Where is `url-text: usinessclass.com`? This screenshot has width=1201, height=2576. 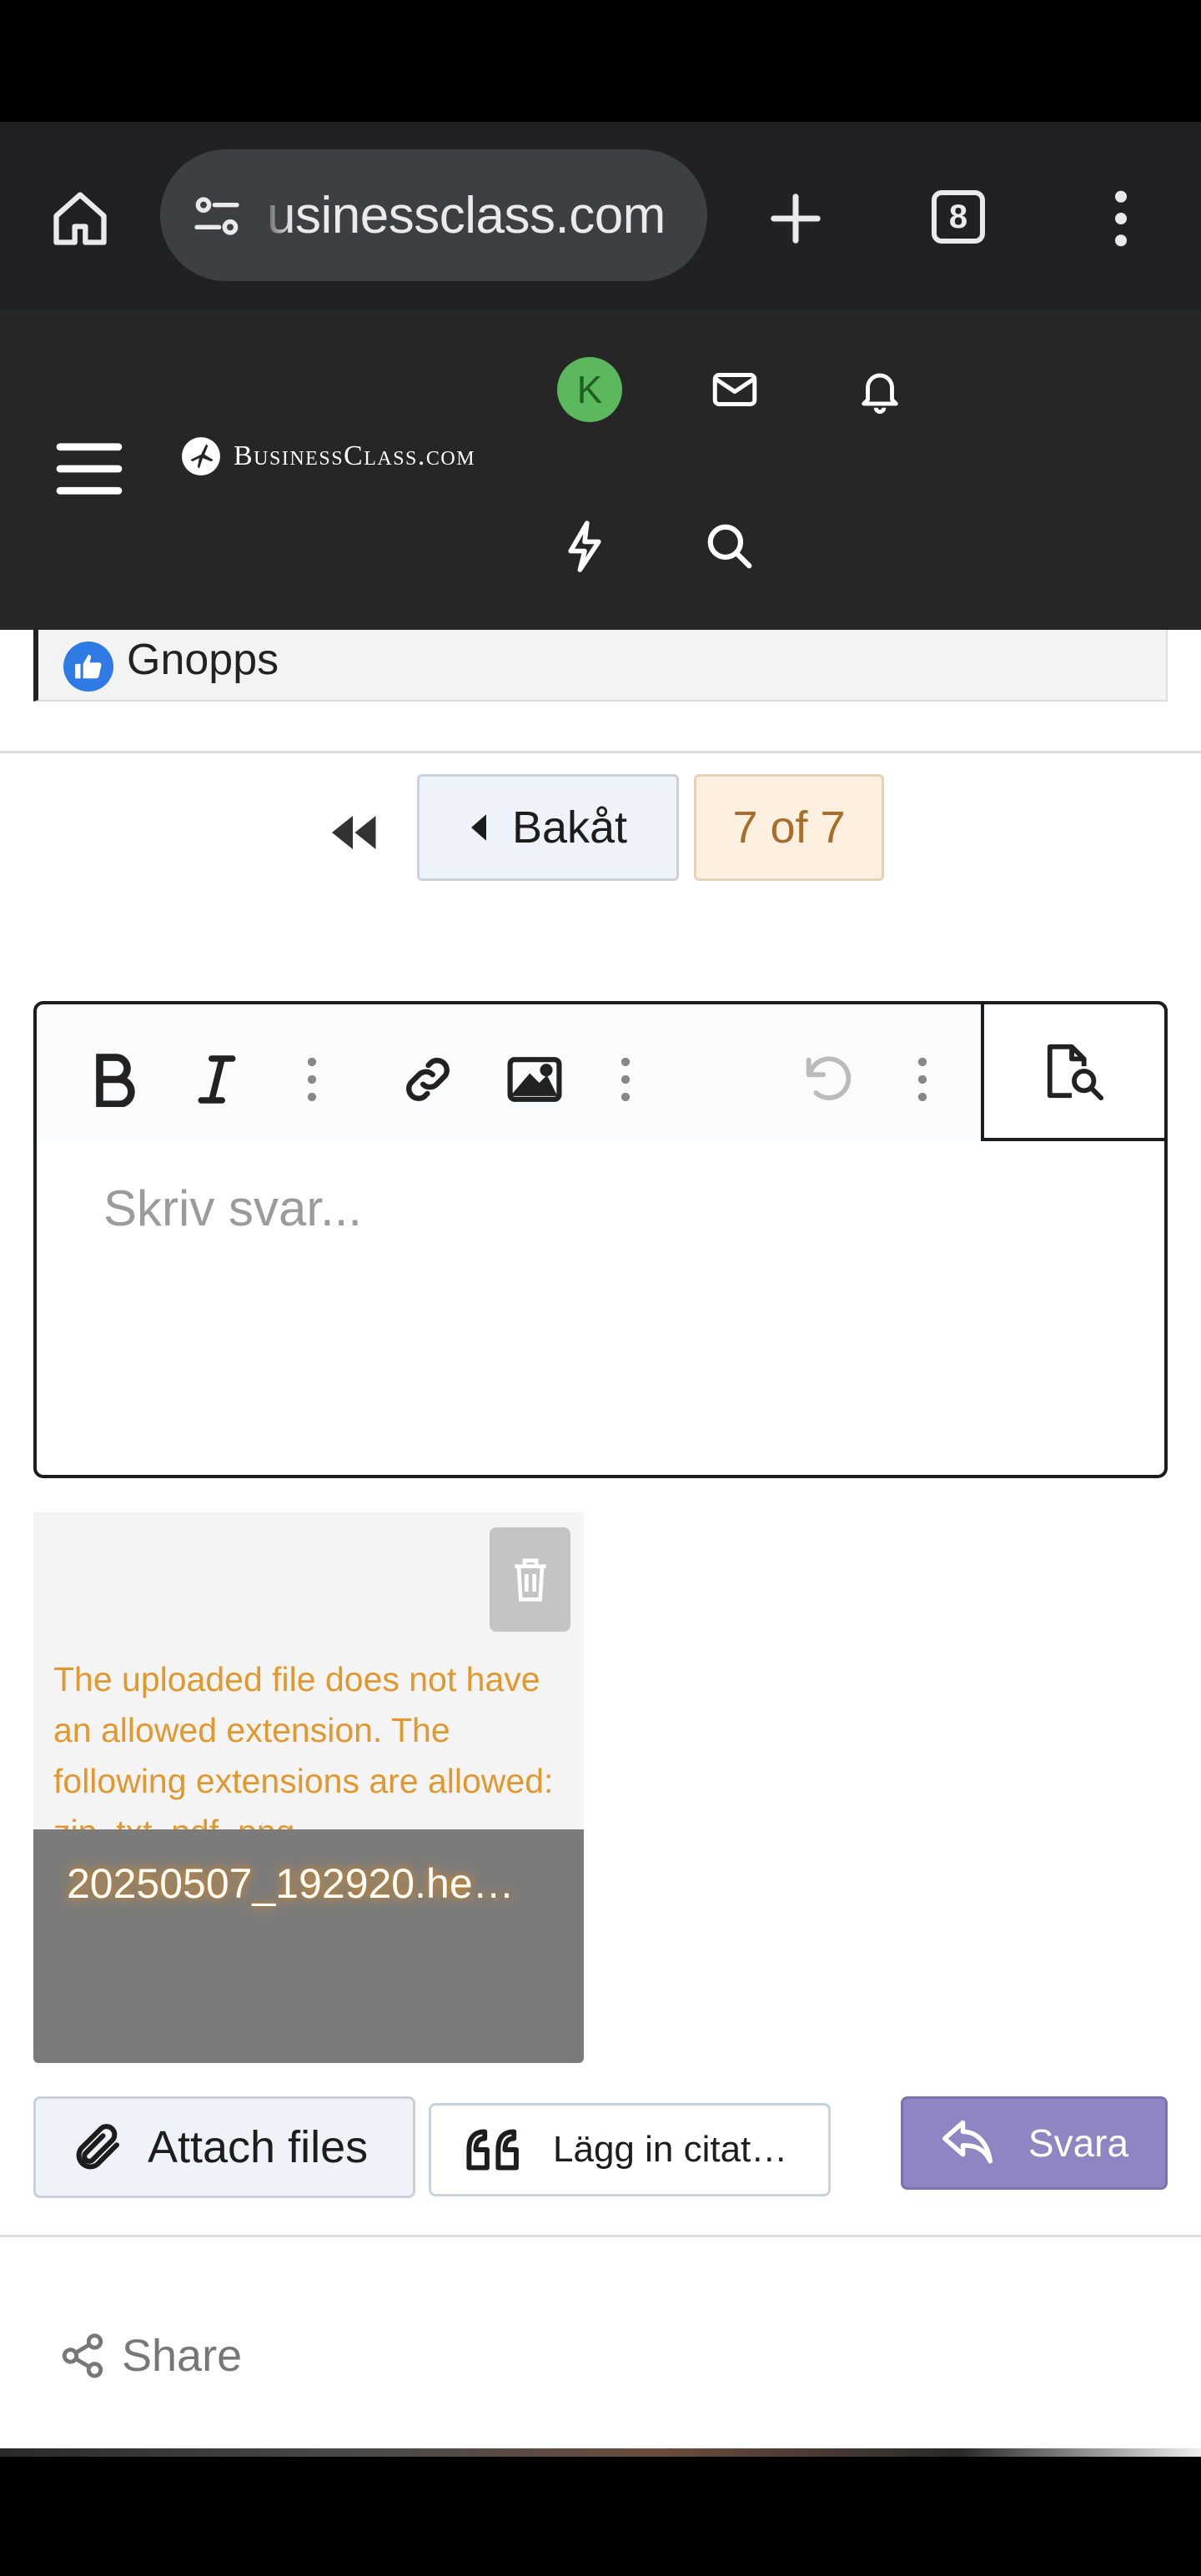 url-text: usinessclass.com is located at coordinates (467, 215).